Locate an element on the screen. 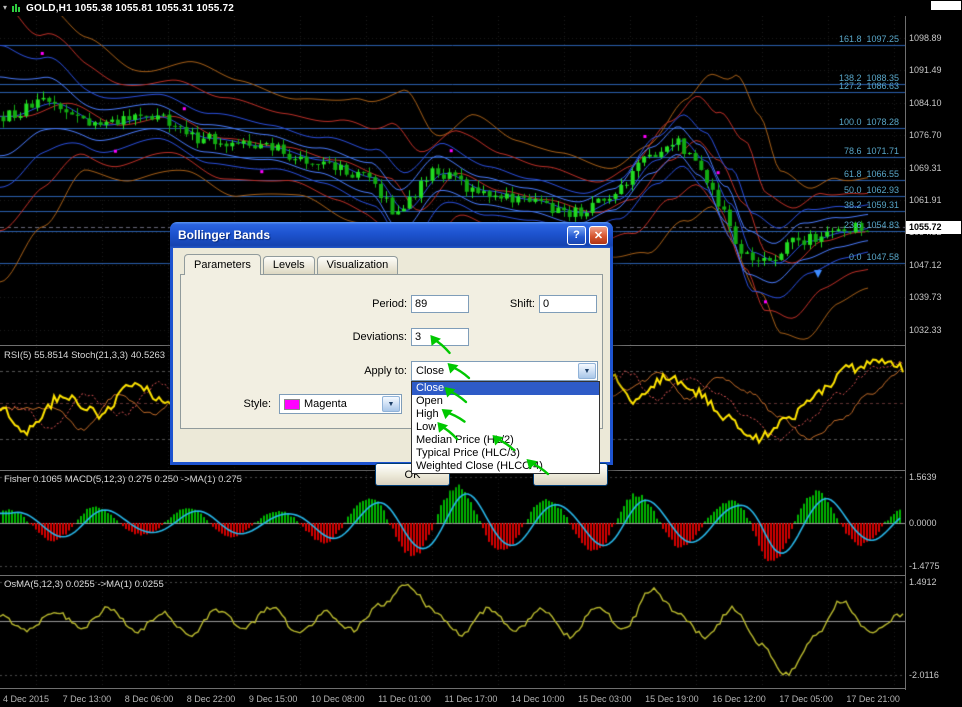 Image resolution: width=962 pixels, height=707 pixels. osma-panel-canvas is located at coordinates (452, 631).